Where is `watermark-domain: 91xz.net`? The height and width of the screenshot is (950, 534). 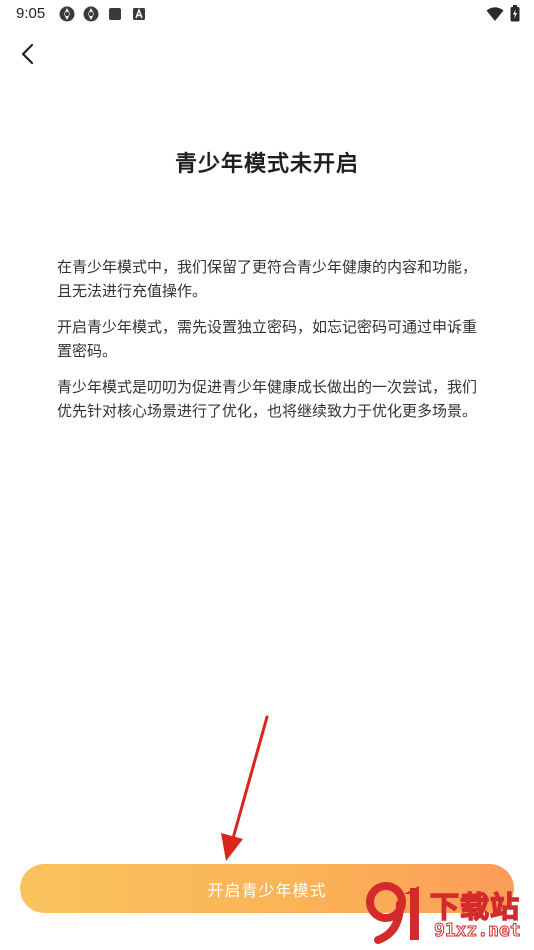 watermark-domain: 91xz.net is located at coordinates (478, 931).